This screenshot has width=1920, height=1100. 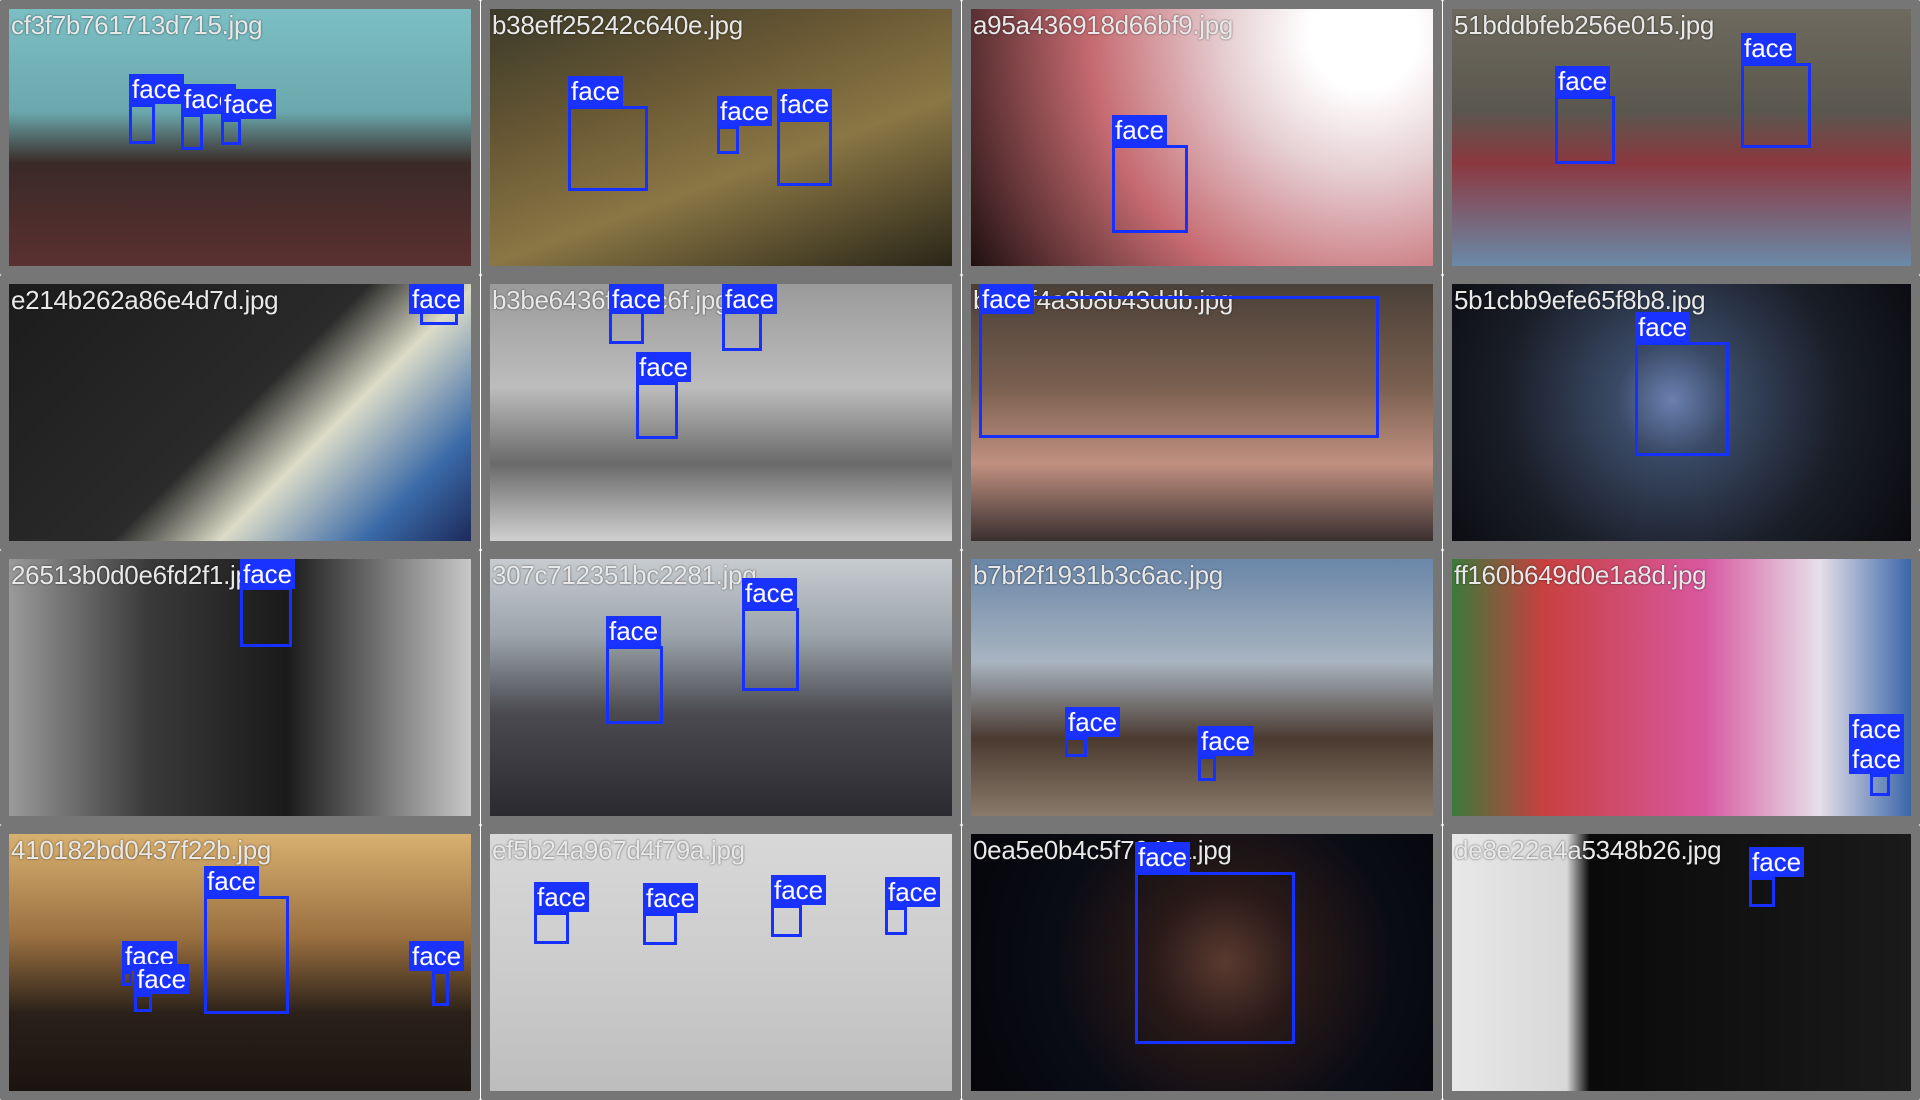 I want to click on image-tile: 0ea5e0b4c5f7042a.jpg face, so click(x=1202, y=962).